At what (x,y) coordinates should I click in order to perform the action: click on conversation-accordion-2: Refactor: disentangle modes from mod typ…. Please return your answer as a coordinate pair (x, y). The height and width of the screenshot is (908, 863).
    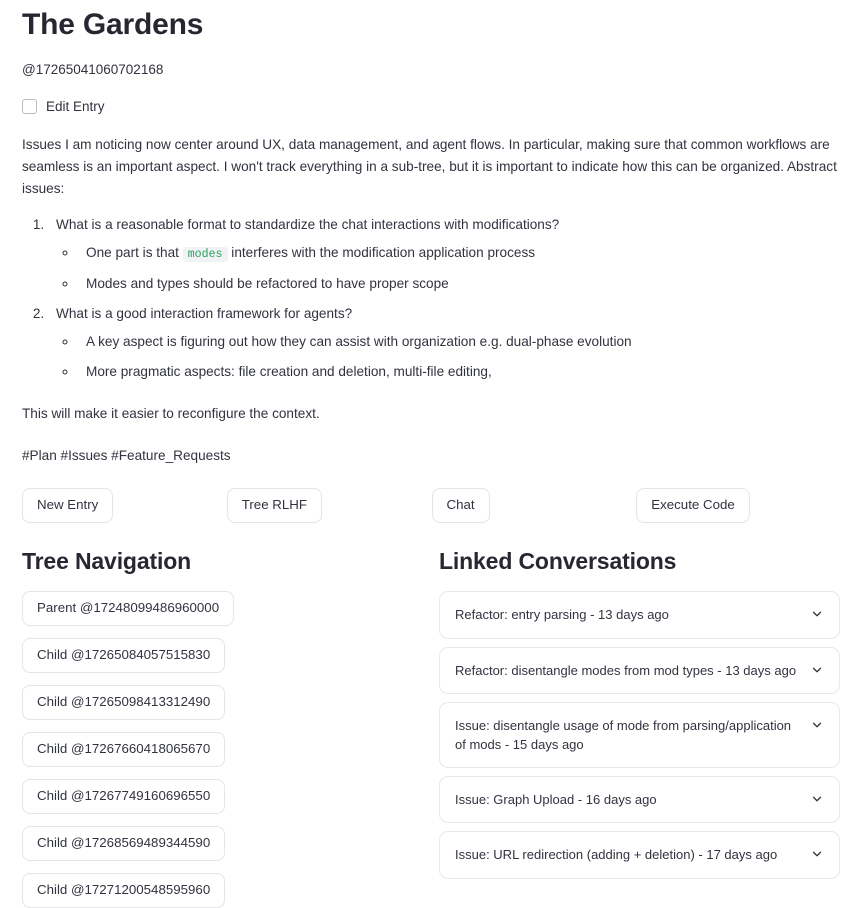
    Looking at the image, I should click on (639, 670).